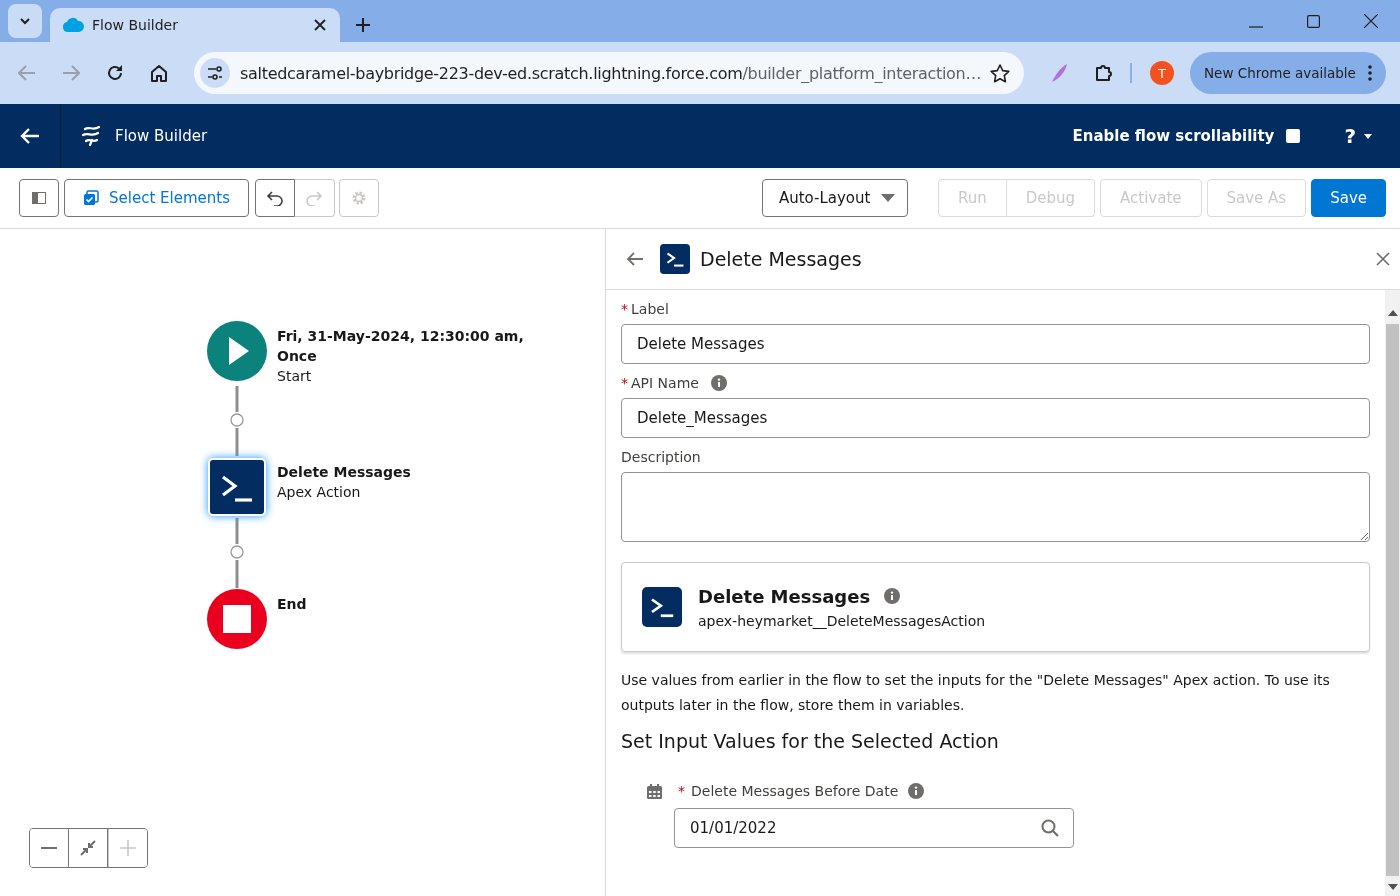 Image resolution: width=1400 pixels, height=896 pixels. I want to click on plus-icon, so click(128, 848).